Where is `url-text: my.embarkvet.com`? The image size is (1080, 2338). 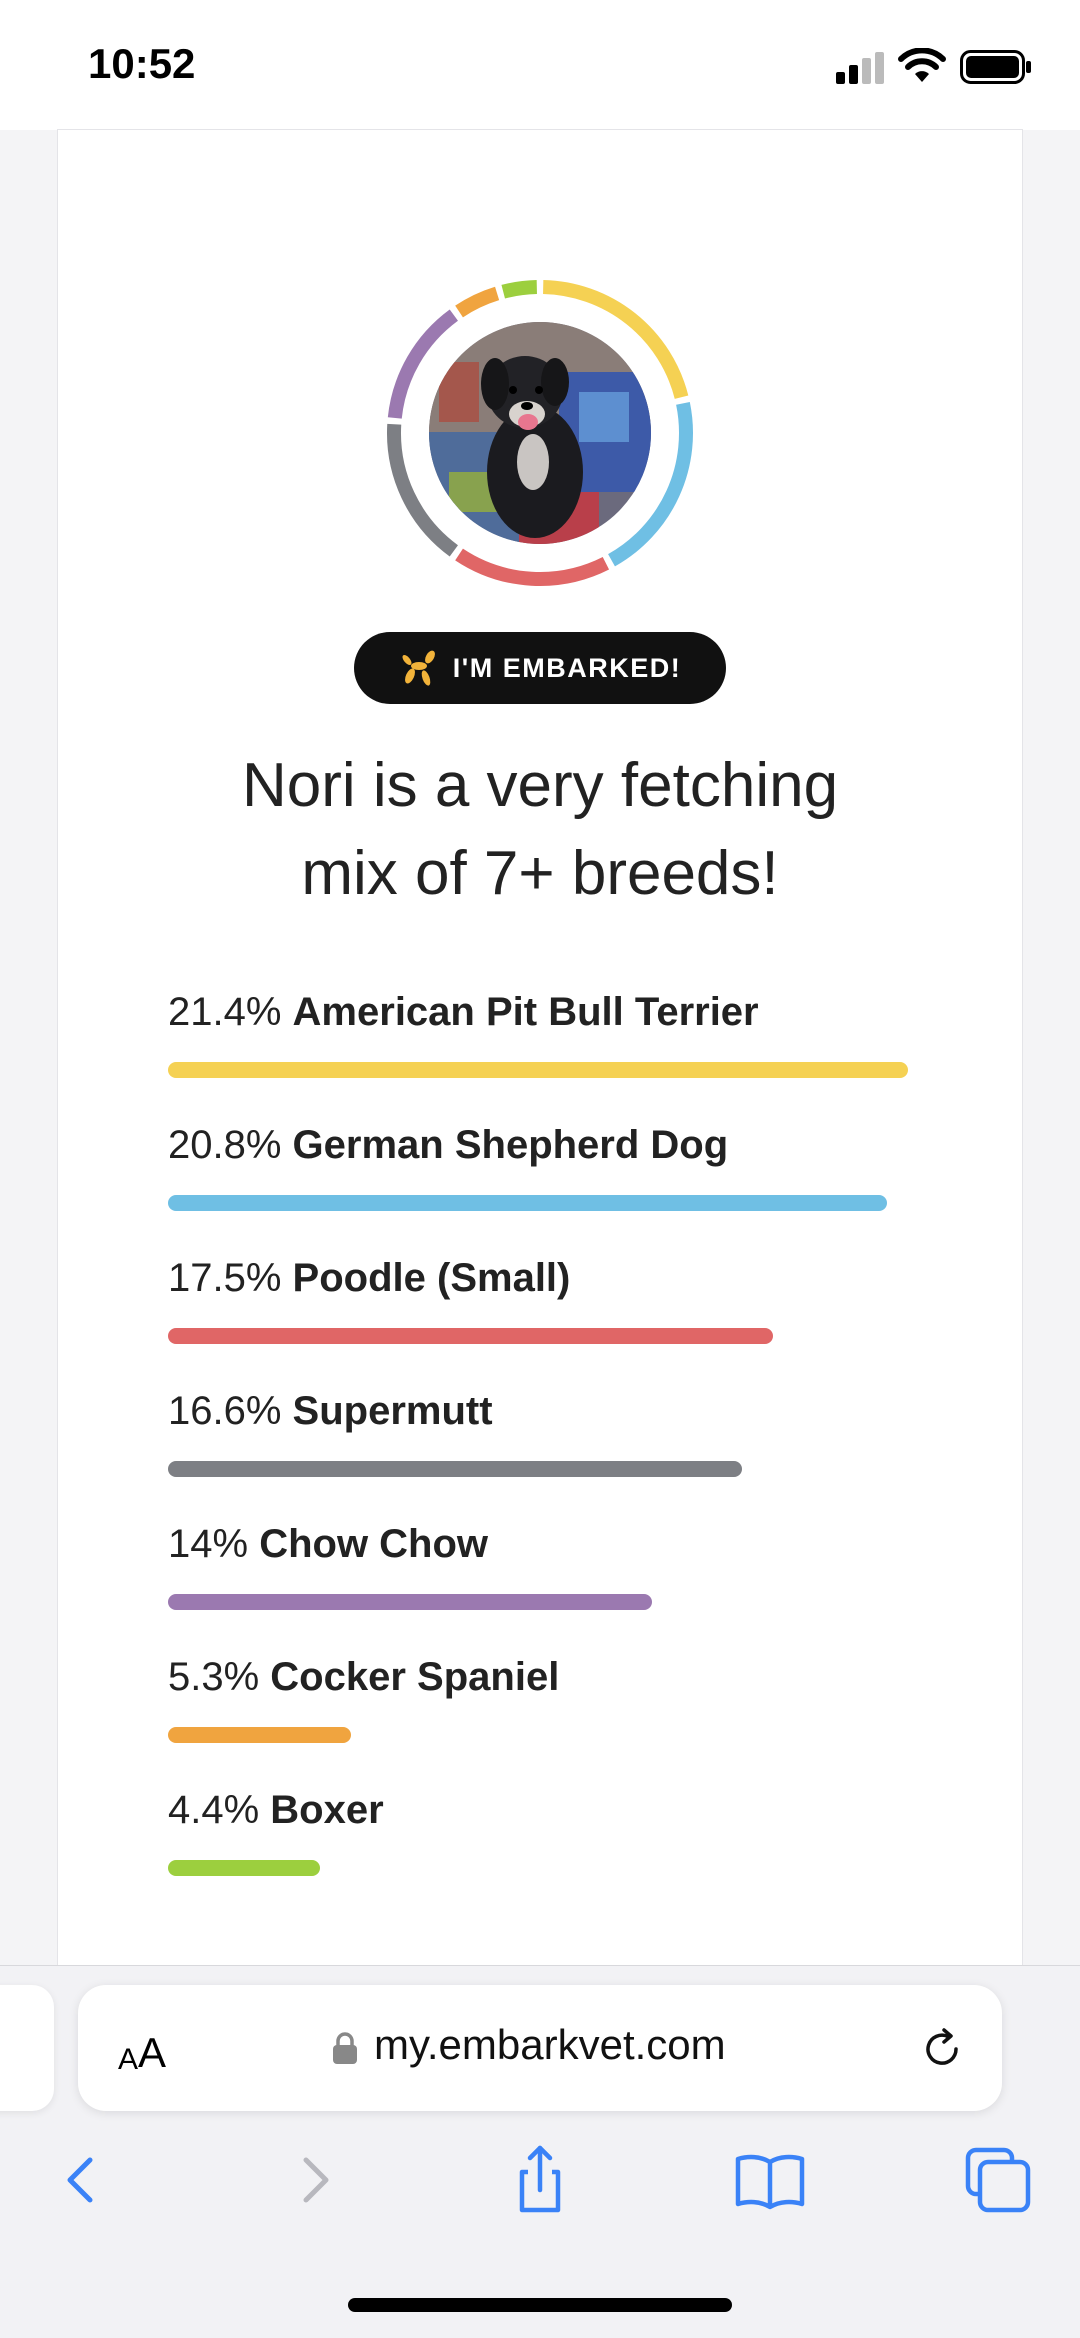
url-text: my.embarkvet.com is located at coordinates (550, 2045).